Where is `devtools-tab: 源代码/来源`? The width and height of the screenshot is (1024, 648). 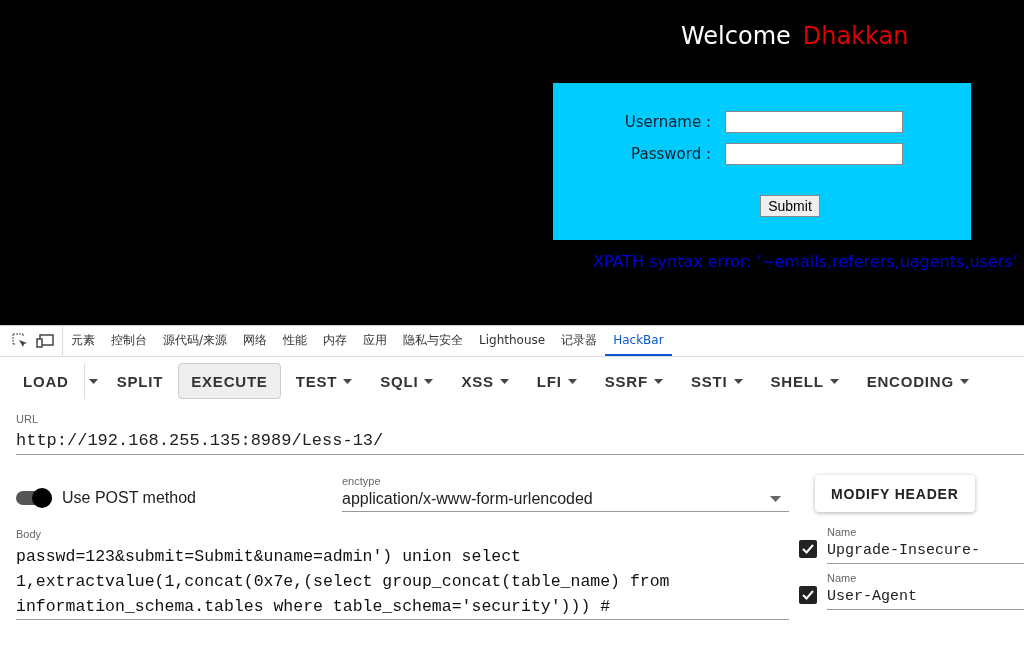 devtools-tab: 源代码/来源 is located at coordinates (195, 341).